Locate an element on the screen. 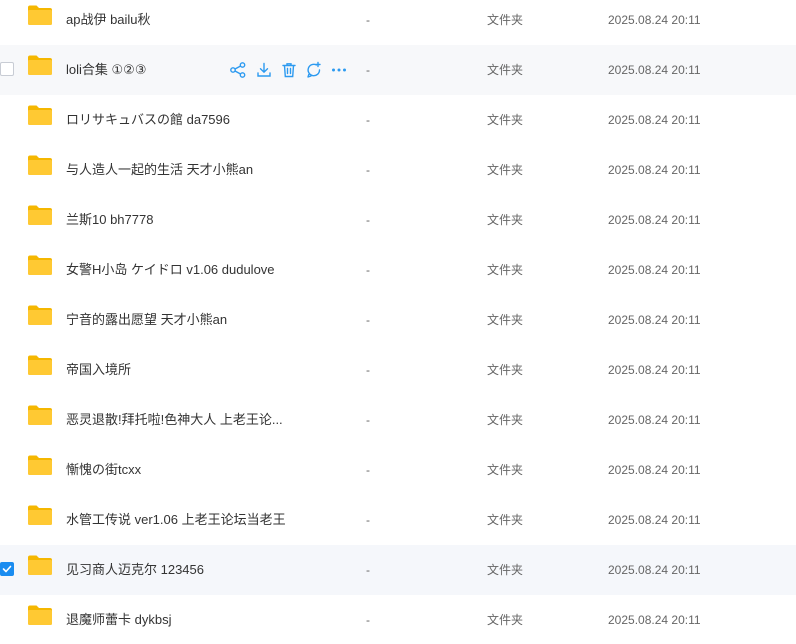 This screenshot has width=796, height=644. file-name: 帝国入境所 is located at coordinates (98, 370).